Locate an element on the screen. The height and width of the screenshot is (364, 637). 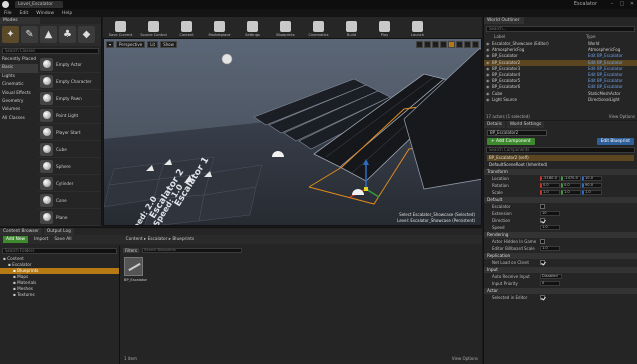
show-button: Show is located at coordinates (168, 44).